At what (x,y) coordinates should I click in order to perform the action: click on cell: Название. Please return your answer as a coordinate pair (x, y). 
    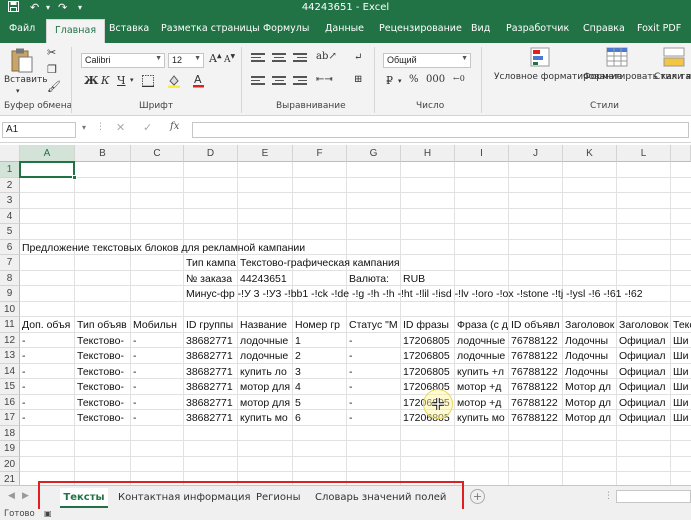
    Looking at the image, I should click on (265, 324).